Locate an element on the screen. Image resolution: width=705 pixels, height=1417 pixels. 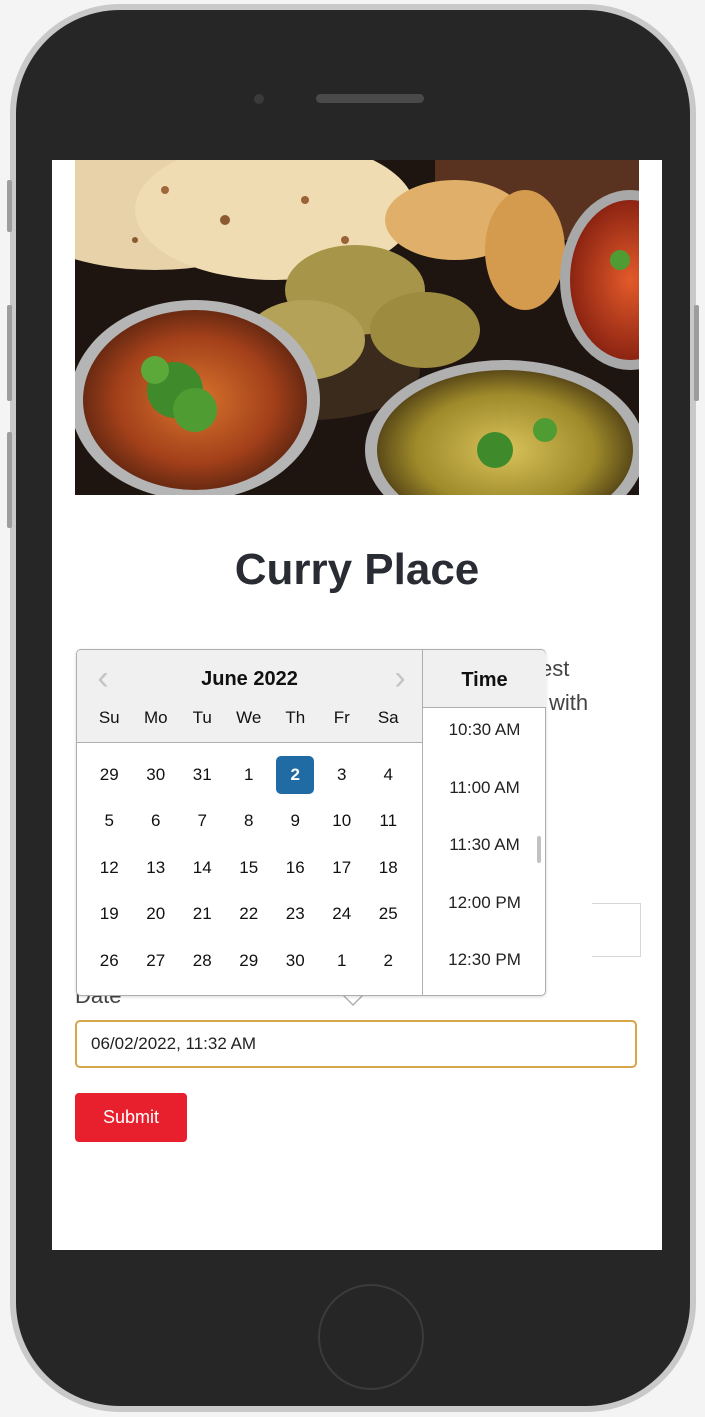
calendar-day: 26 is located at coordinates (109, 961).